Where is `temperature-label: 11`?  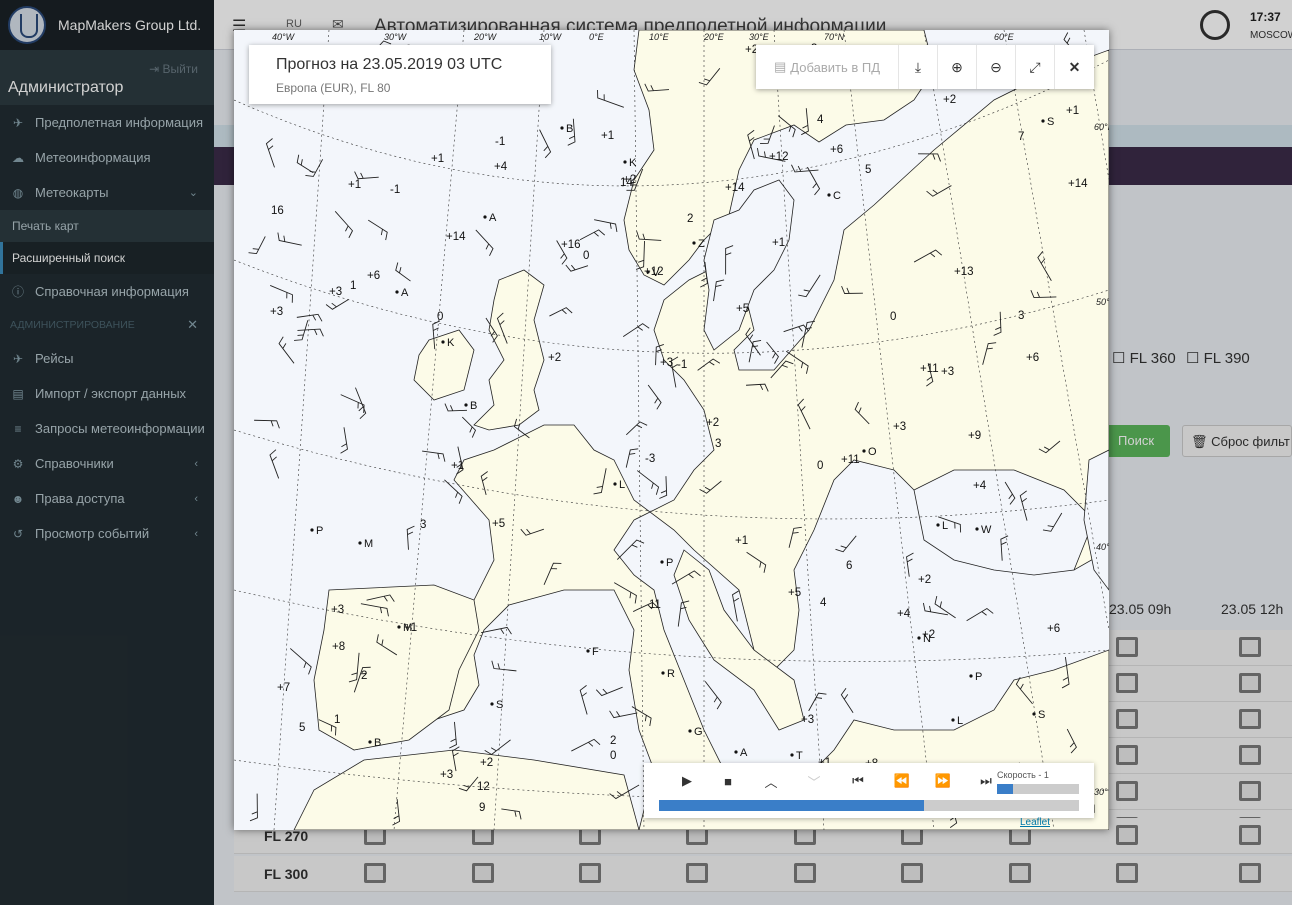
temperature-label: 11 is located at coordinates (655, 605).